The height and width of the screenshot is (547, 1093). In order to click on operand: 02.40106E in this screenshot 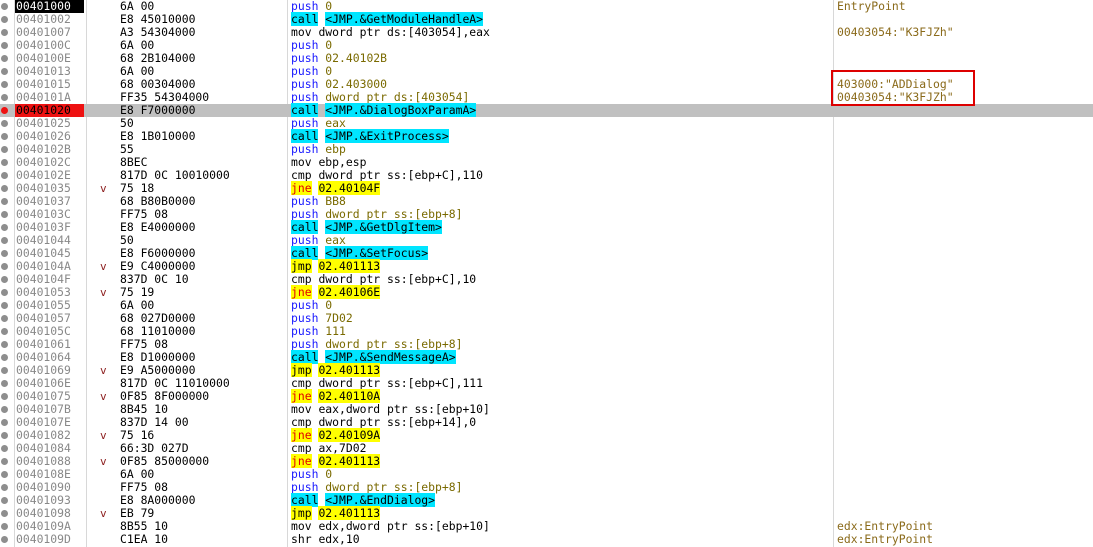, I will do `click(349, 292)`.